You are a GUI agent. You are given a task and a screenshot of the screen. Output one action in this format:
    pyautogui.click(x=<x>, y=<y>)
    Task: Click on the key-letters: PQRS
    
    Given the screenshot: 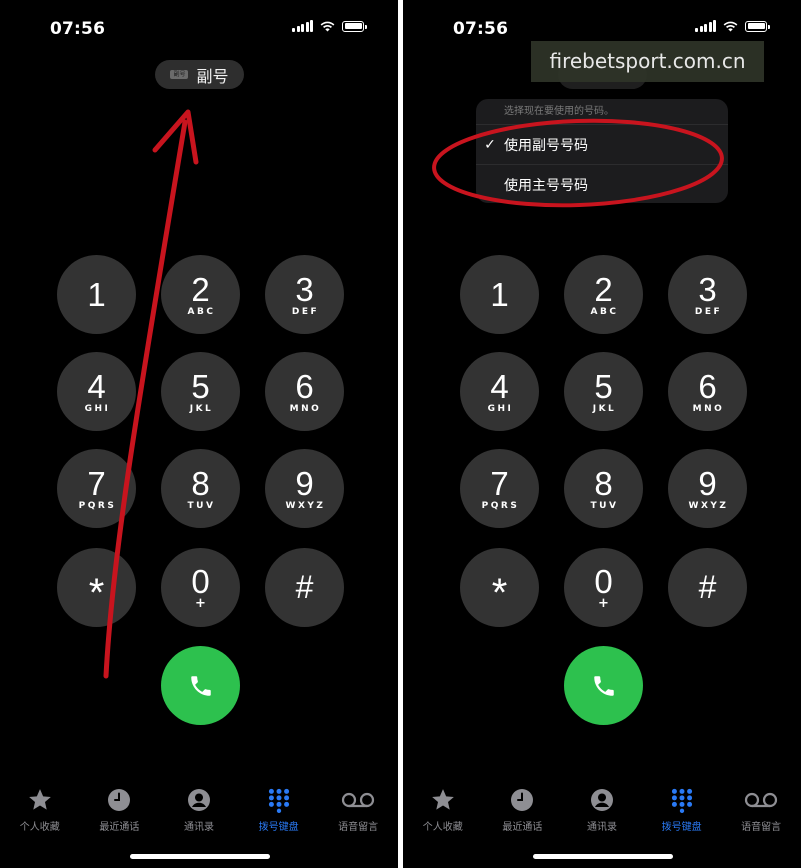 What is the action you would take?
    pyautogui.click(x=97, y=505)
    